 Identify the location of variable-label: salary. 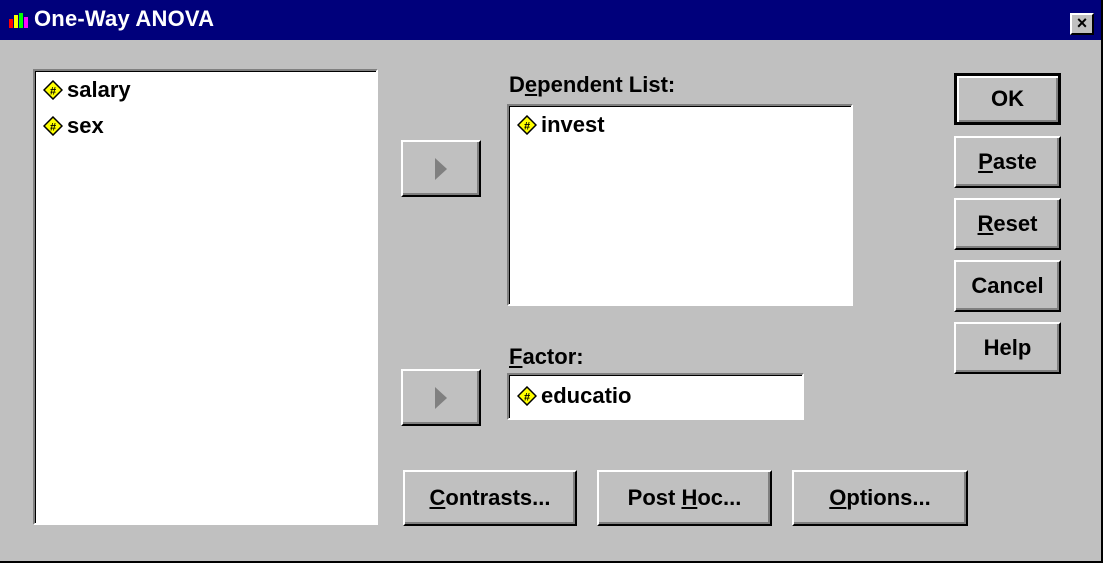
(99, 89).